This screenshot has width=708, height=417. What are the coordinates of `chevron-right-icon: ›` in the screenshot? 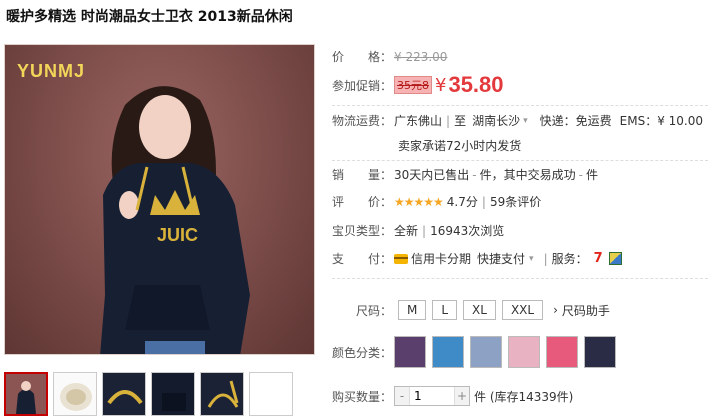 It's located at (555, 310).